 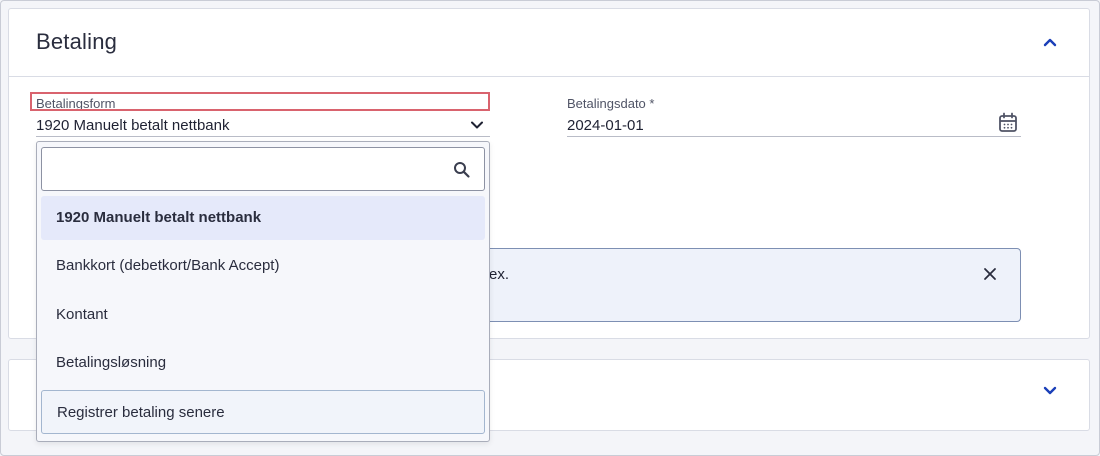 I want to click on dropdown-option: Kontant, so click(x=263, y=315).